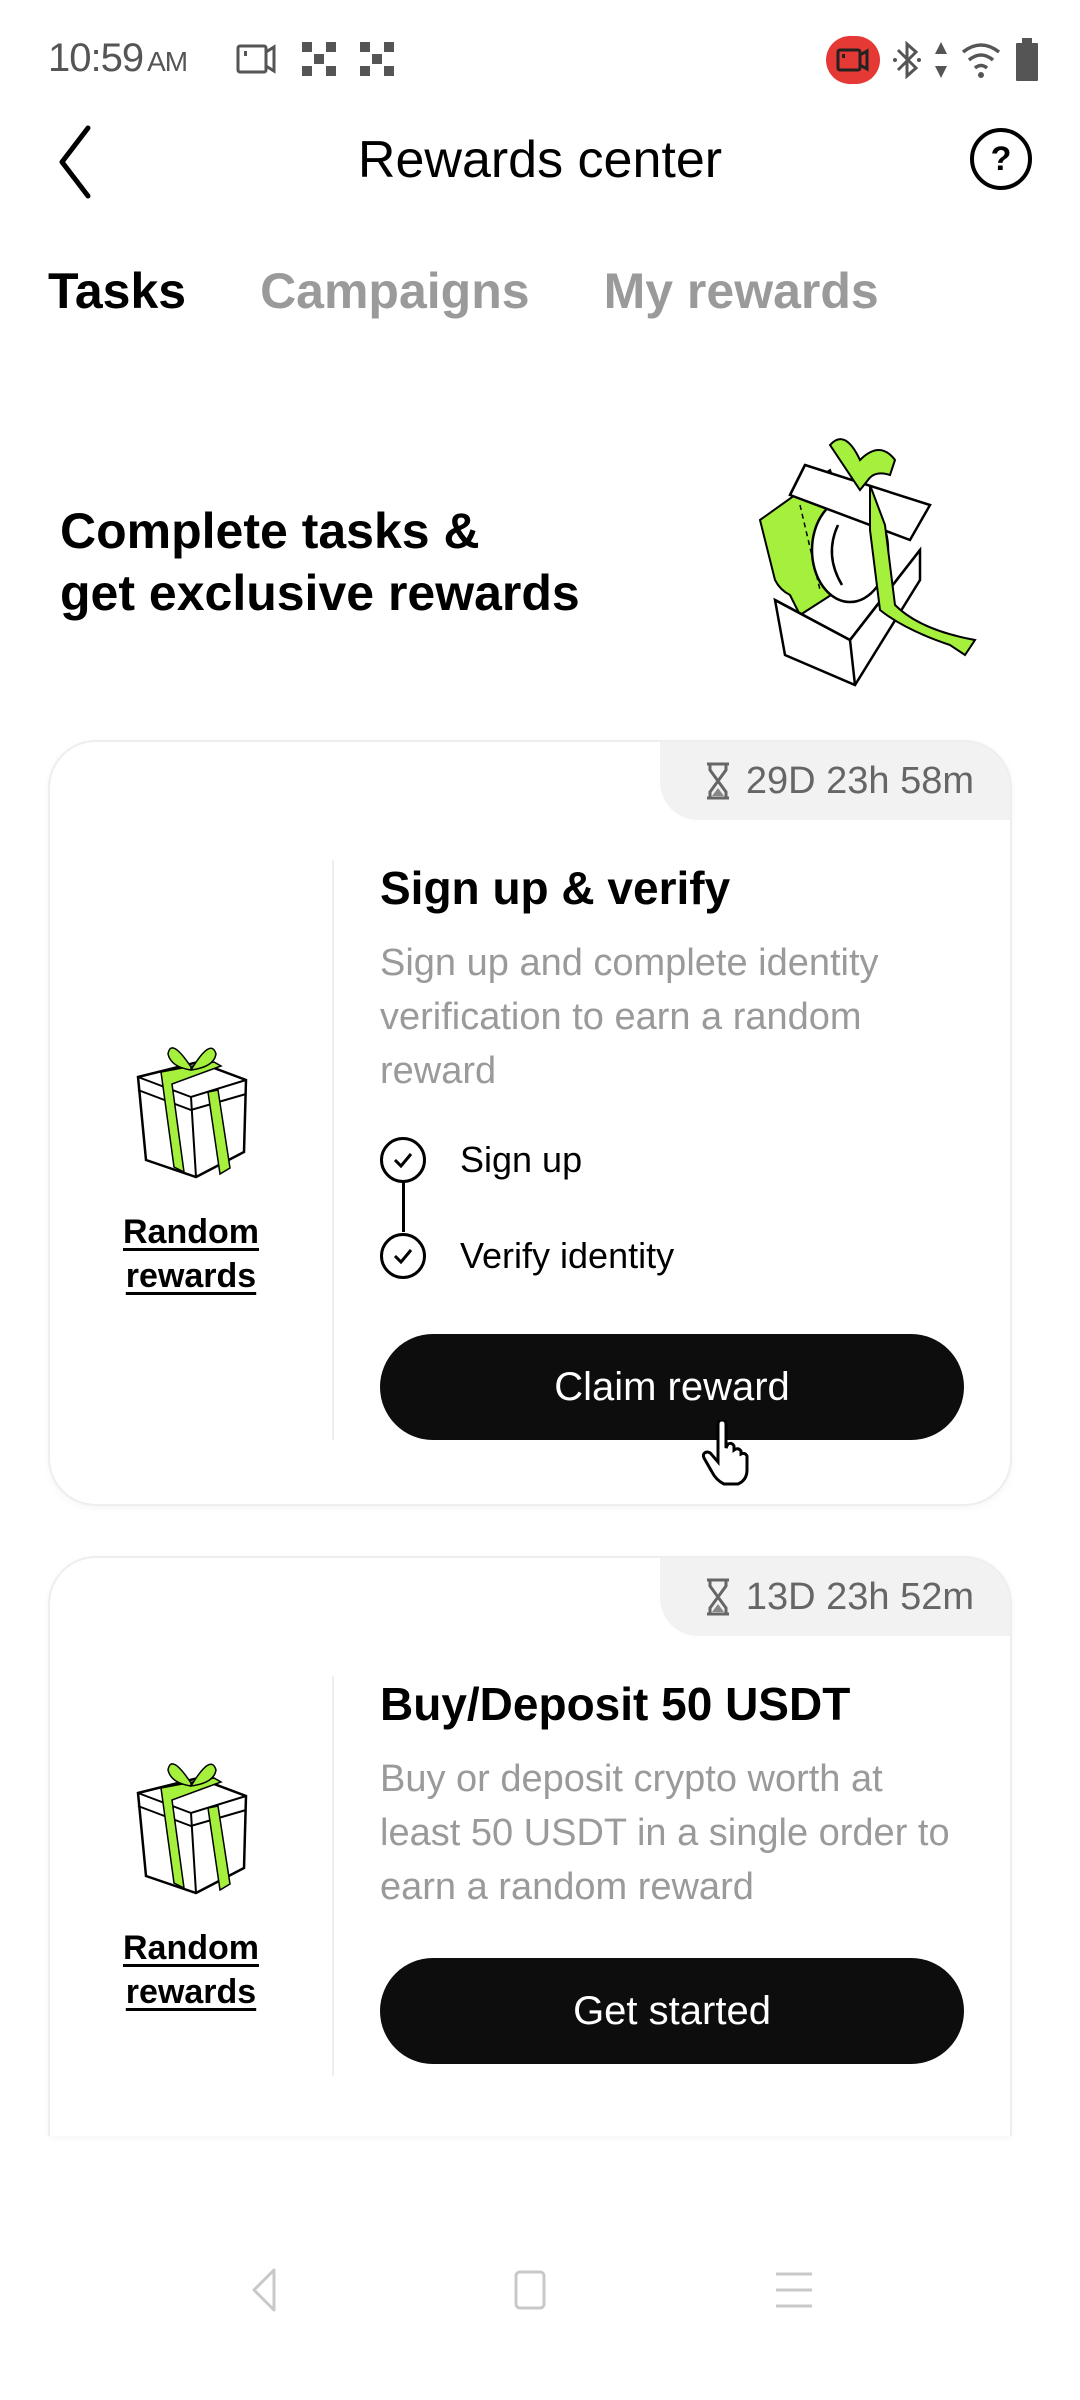 Image resolution: width=1080 pixels, height=2400 pixels. What do you see at coordinates (256, 59) in the screenshot?
I see `screen-record-icon` at bounding box center [256, 59].